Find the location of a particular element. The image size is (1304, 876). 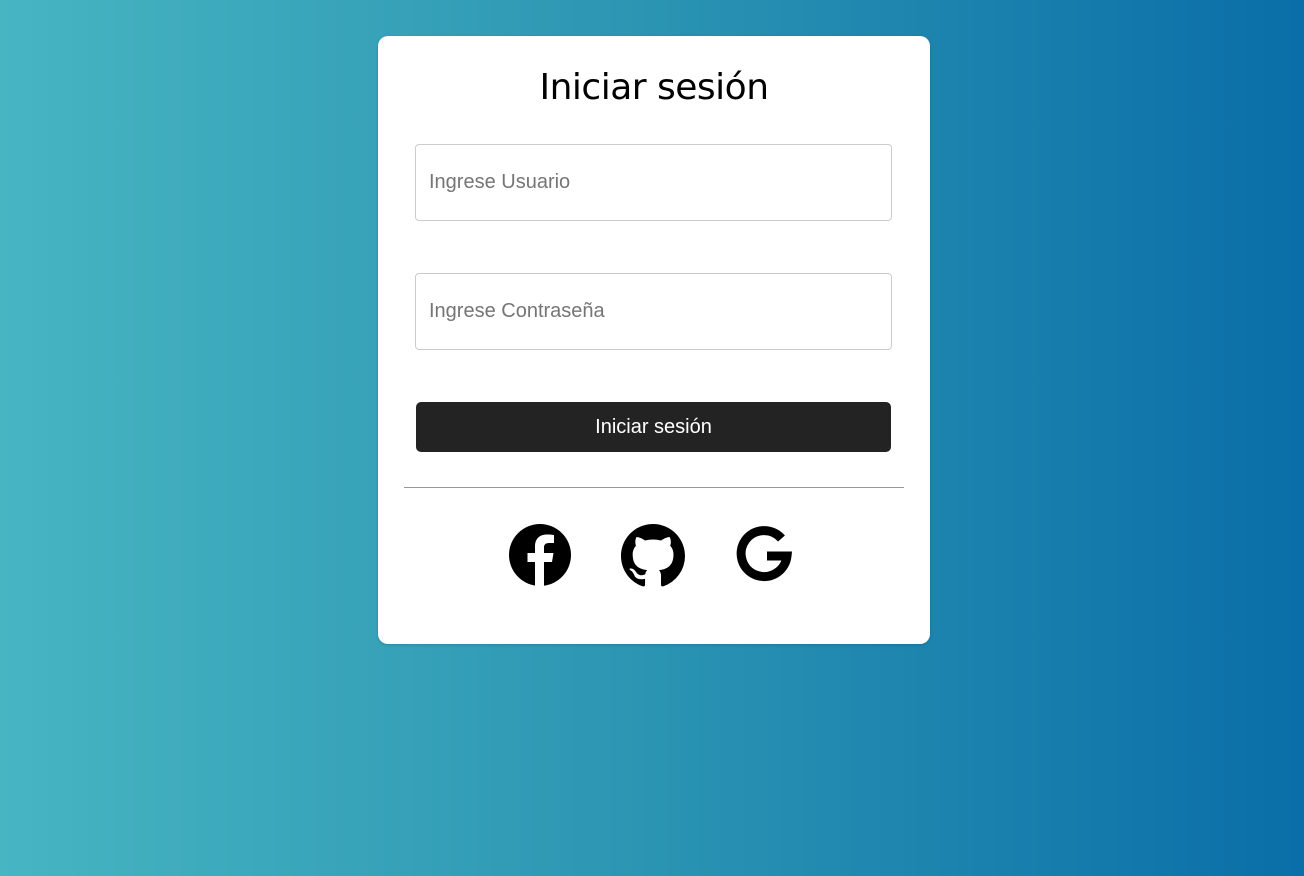

google-login-link is located at coordinates (765, 556).